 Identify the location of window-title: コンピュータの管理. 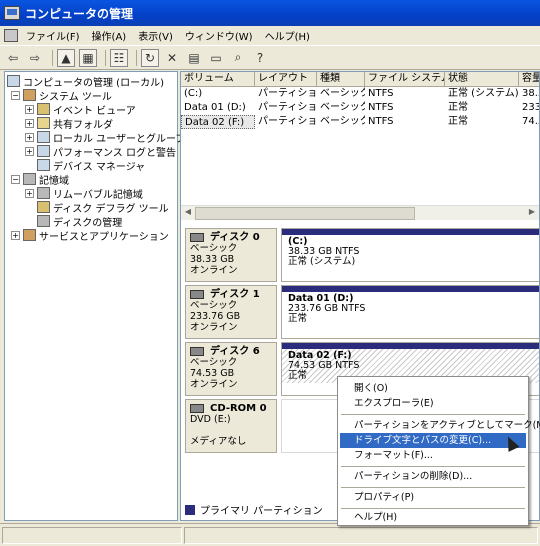
(79, 13).